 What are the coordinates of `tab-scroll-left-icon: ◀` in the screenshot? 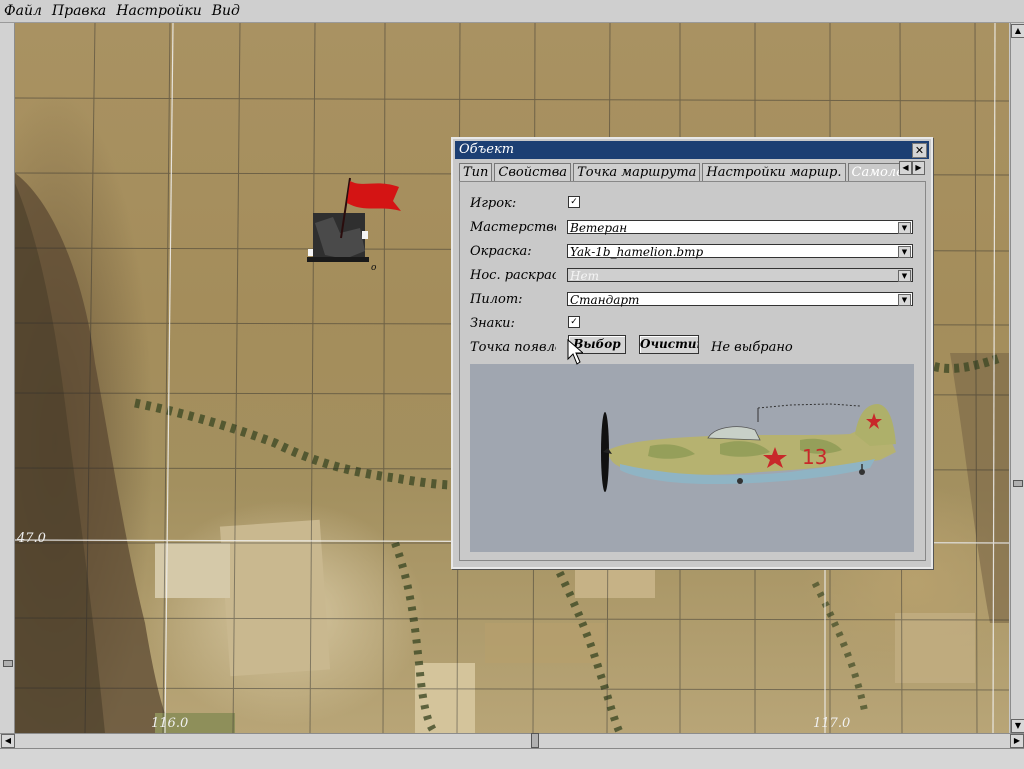 It's located at (905, 168).